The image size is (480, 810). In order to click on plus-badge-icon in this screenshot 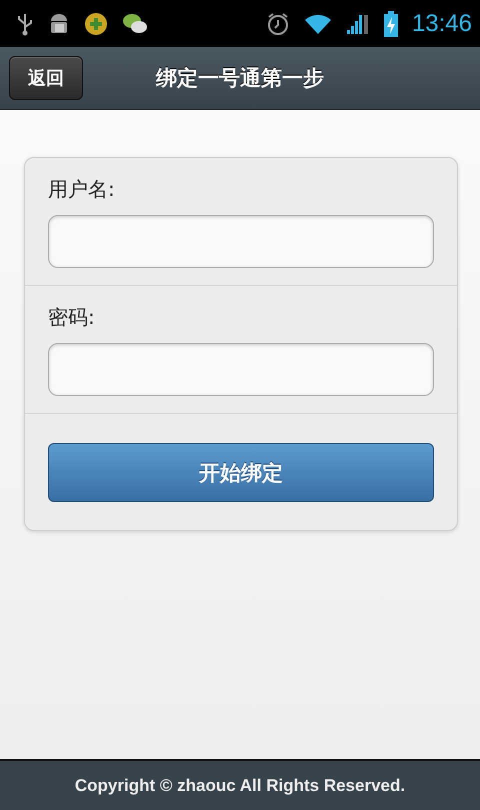, I will do `click(96, 24)`.